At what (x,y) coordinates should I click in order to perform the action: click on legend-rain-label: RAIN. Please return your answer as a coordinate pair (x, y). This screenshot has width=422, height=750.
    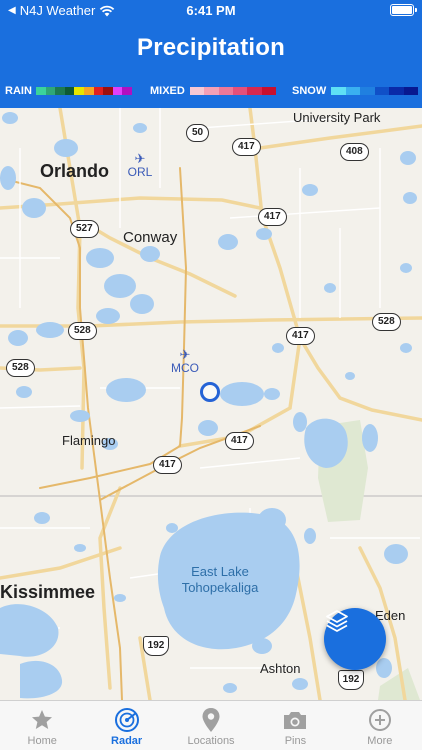
    Looking at the image, I should click on (18, 91).